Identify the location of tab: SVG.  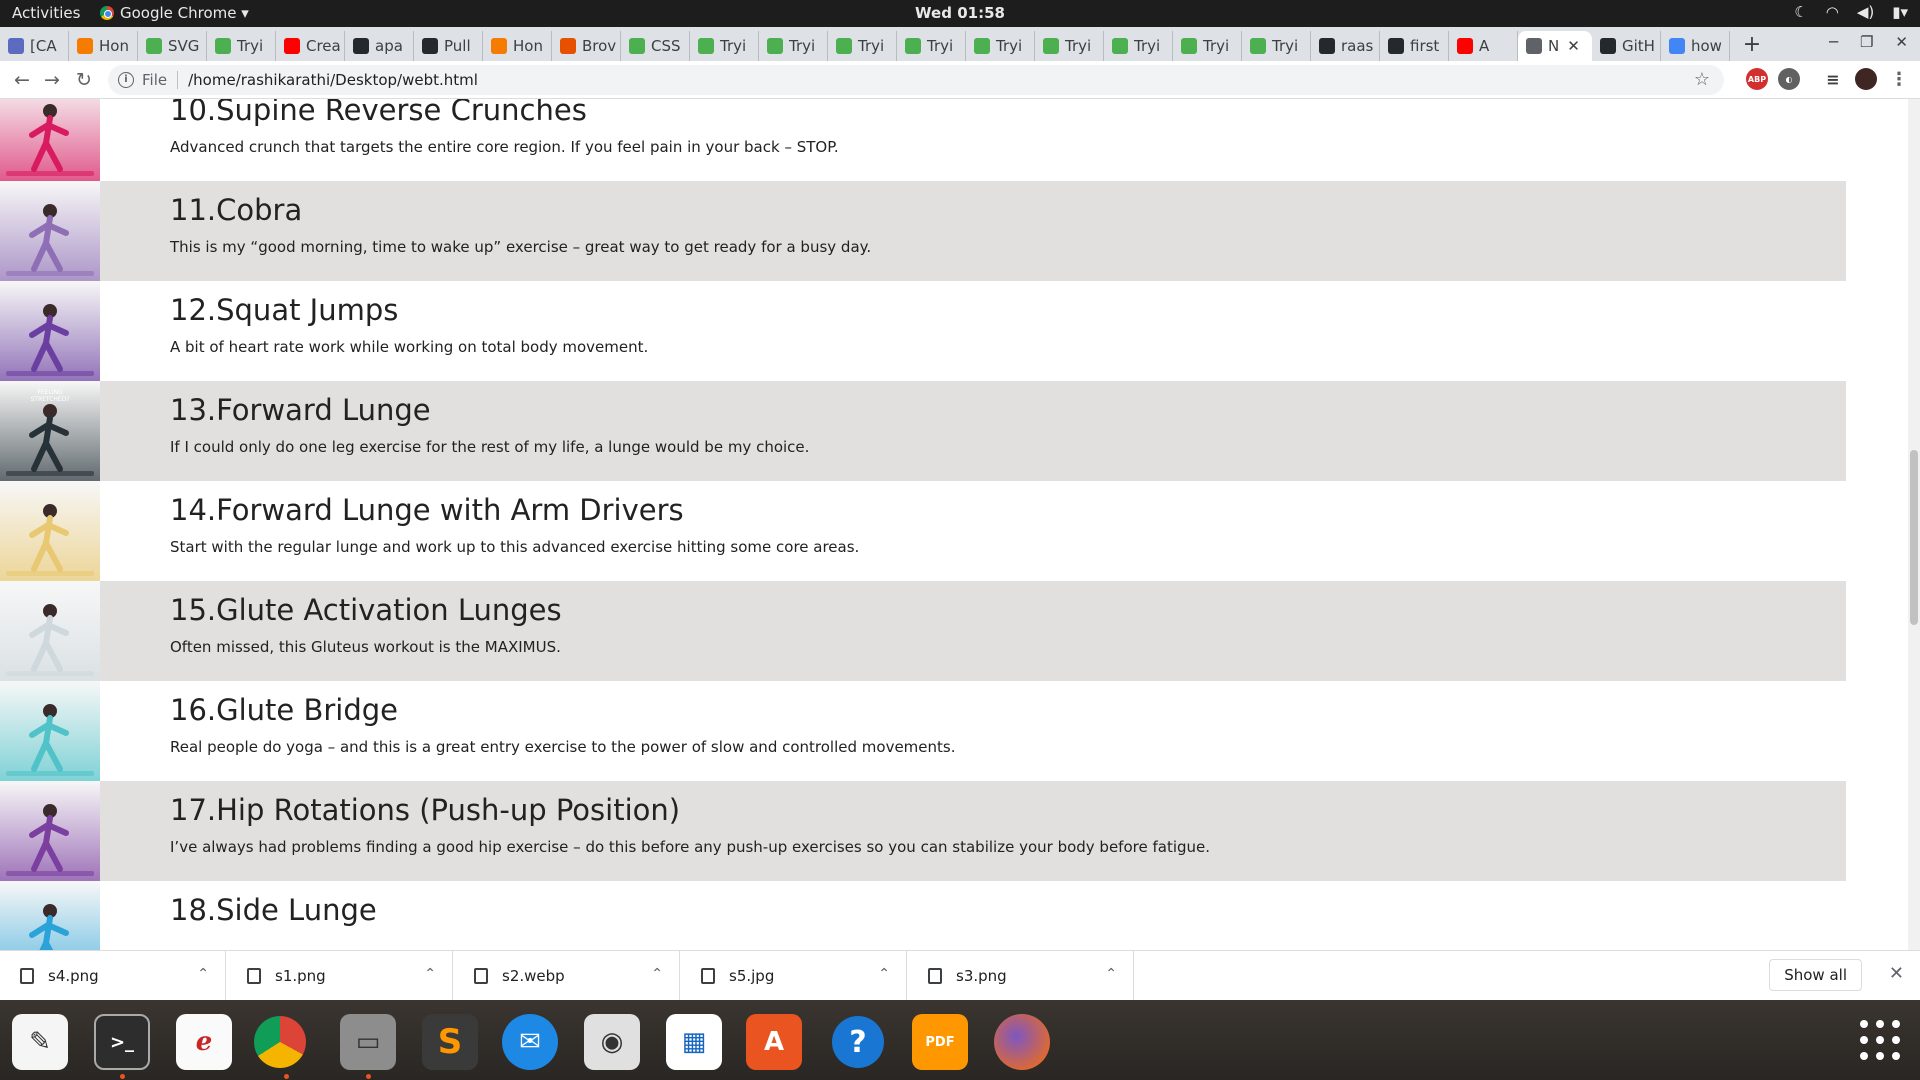
(172, 46).